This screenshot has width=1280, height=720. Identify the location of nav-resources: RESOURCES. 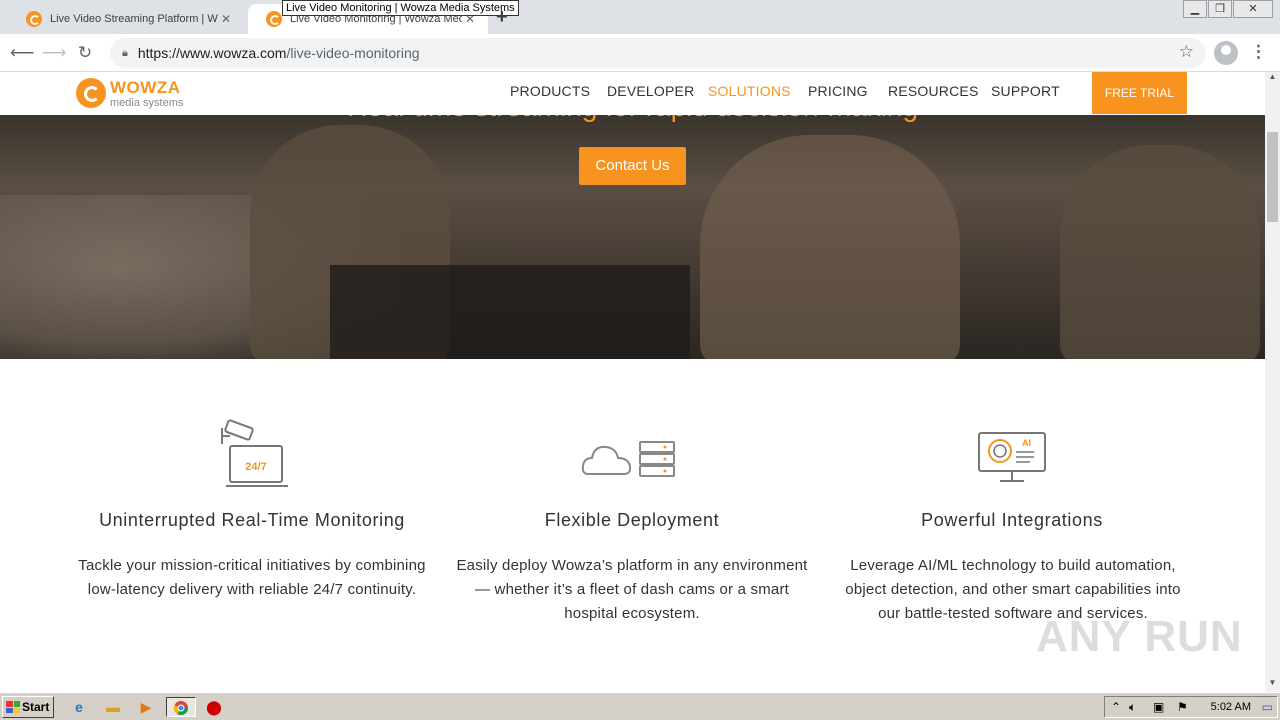
(933, 91).